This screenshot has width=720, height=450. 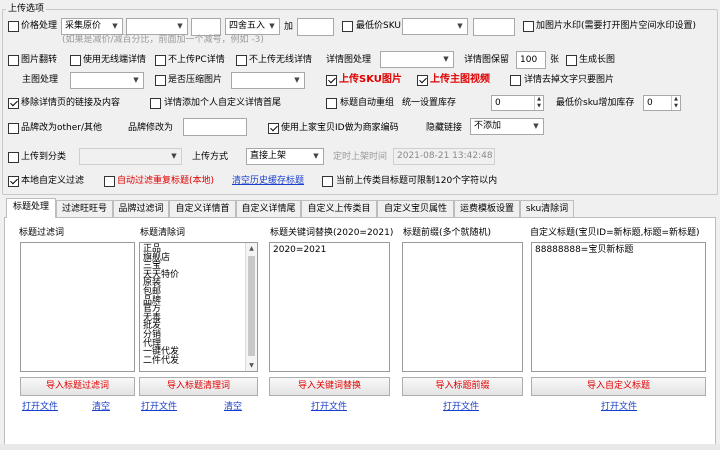 What do you see at coordinates (13, 26) in the screenshot?
I see `price-process-checkbox` at bounding box center [13, 26].